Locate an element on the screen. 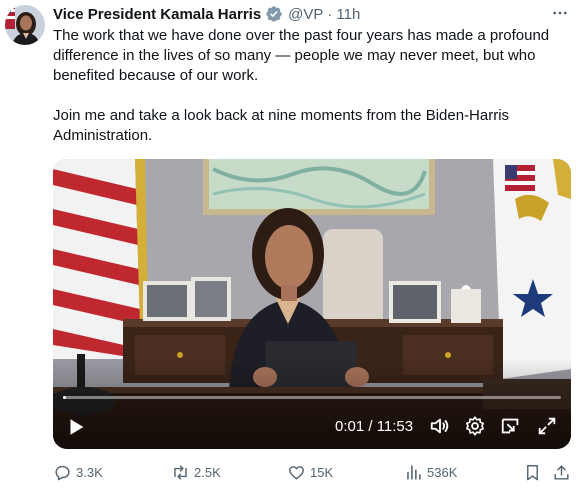 The height and width of the screenshot is (491, 583). bookmark-button is located at coordinates (534, 472).